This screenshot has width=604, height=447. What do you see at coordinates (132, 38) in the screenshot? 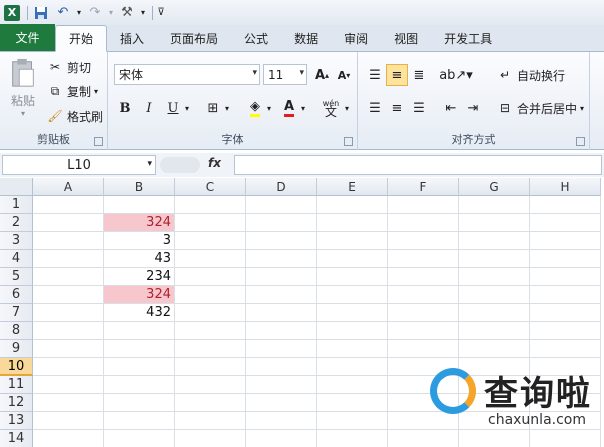
I see `tab-insert: 插入` at bounding box center [132, 38].